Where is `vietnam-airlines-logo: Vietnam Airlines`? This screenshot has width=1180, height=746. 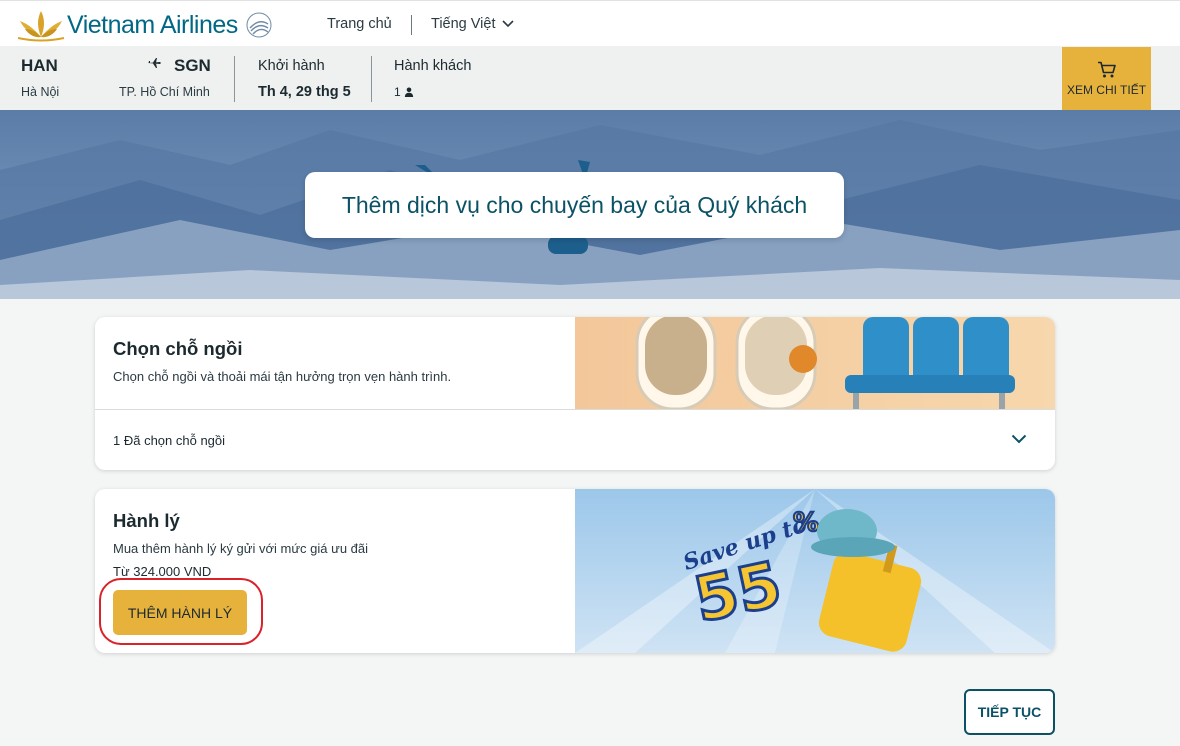
vietnam-airlines-logo: Vietnam Airlines is located at coordinates (145, 25).